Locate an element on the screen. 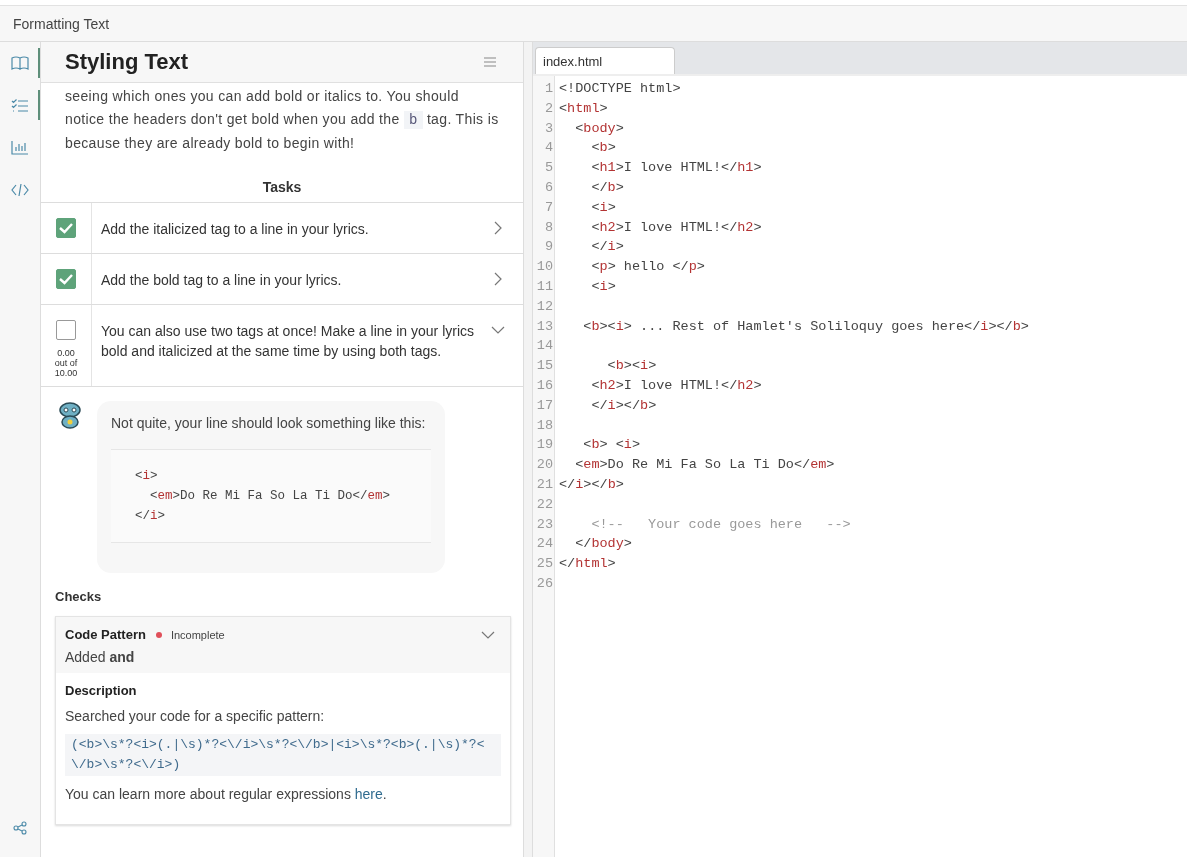  line-number: 1 is located at coordinates (548, 89).